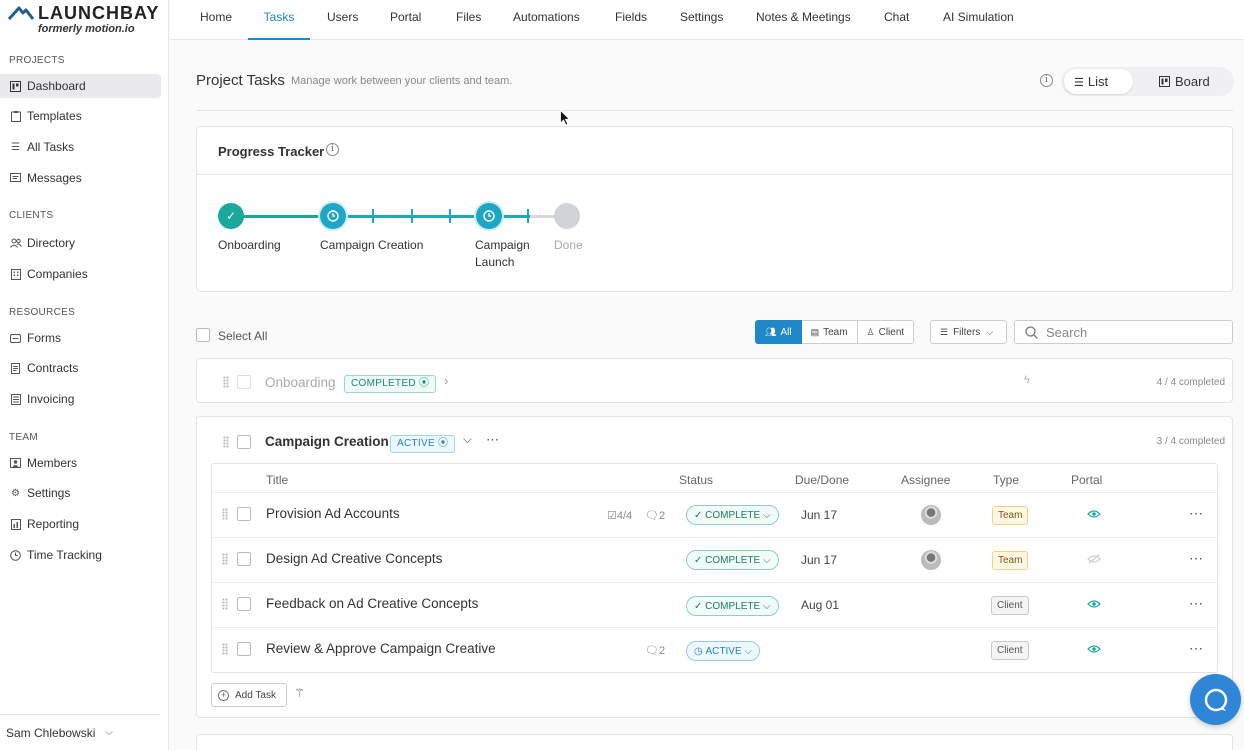 This screenshot has height=750, width=1244. What do you see at coordinates (631, 20) in the screenshot?
I see `tab-fields: Fields` at bounding box center [631, 20].